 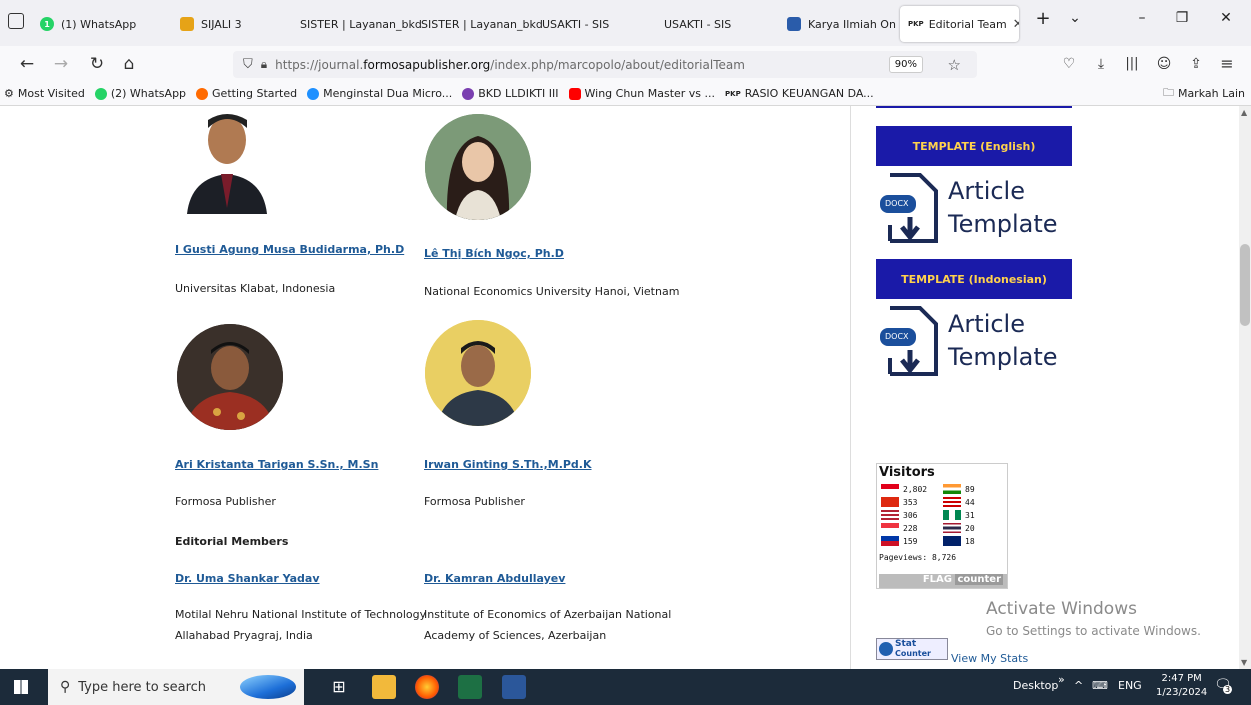 What do you see at coordinates (244, 635) in the screenshot?
I see `person-affiliation-5b: Allahabad Pryagraj, India` at bounding box center [244, 635].